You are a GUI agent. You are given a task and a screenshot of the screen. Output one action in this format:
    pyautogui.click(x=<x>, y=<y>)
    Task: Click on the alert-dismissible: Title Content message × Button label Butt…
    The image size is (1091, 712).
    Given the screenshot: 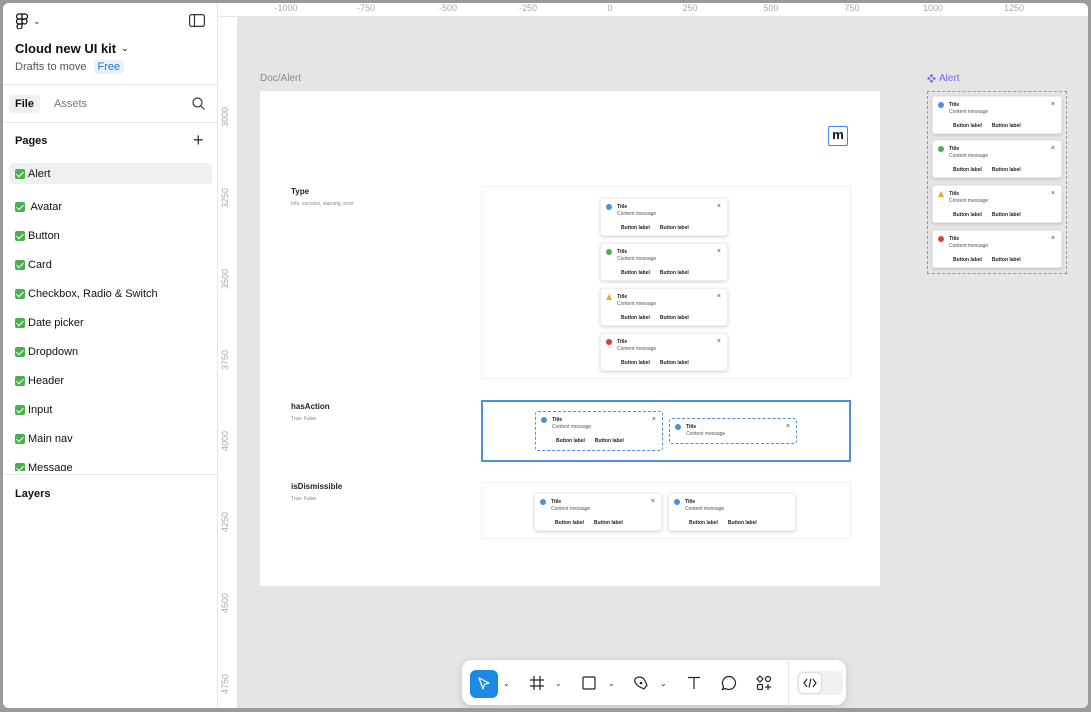 What is the action you would take?
    pyautogui.click(x=598, y=512)
    